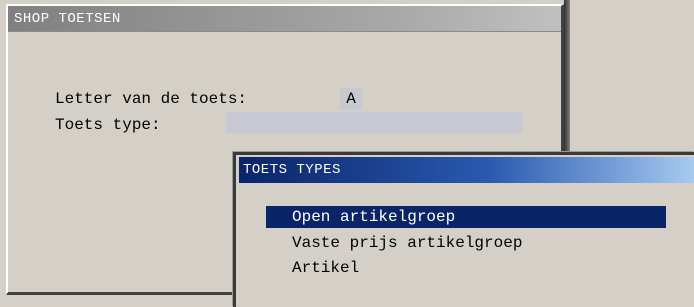 This screenshot has width=694, height=307. Describe the element at coordinates (466, 268) in the screenshot. I see `list-item-artikel: Artikel` at that location.